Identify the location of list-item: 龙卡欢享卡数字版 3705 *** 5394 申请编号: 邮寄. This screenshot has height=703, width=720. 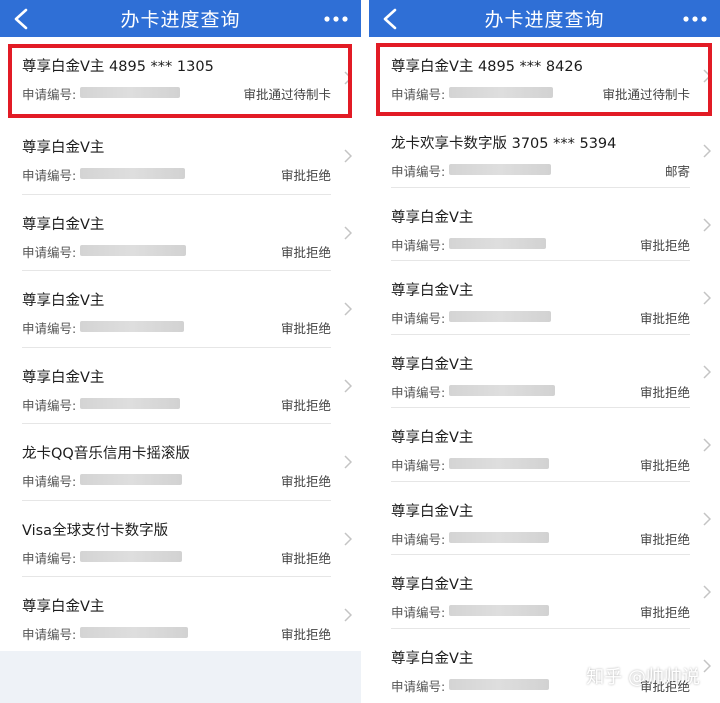
(544, 151).